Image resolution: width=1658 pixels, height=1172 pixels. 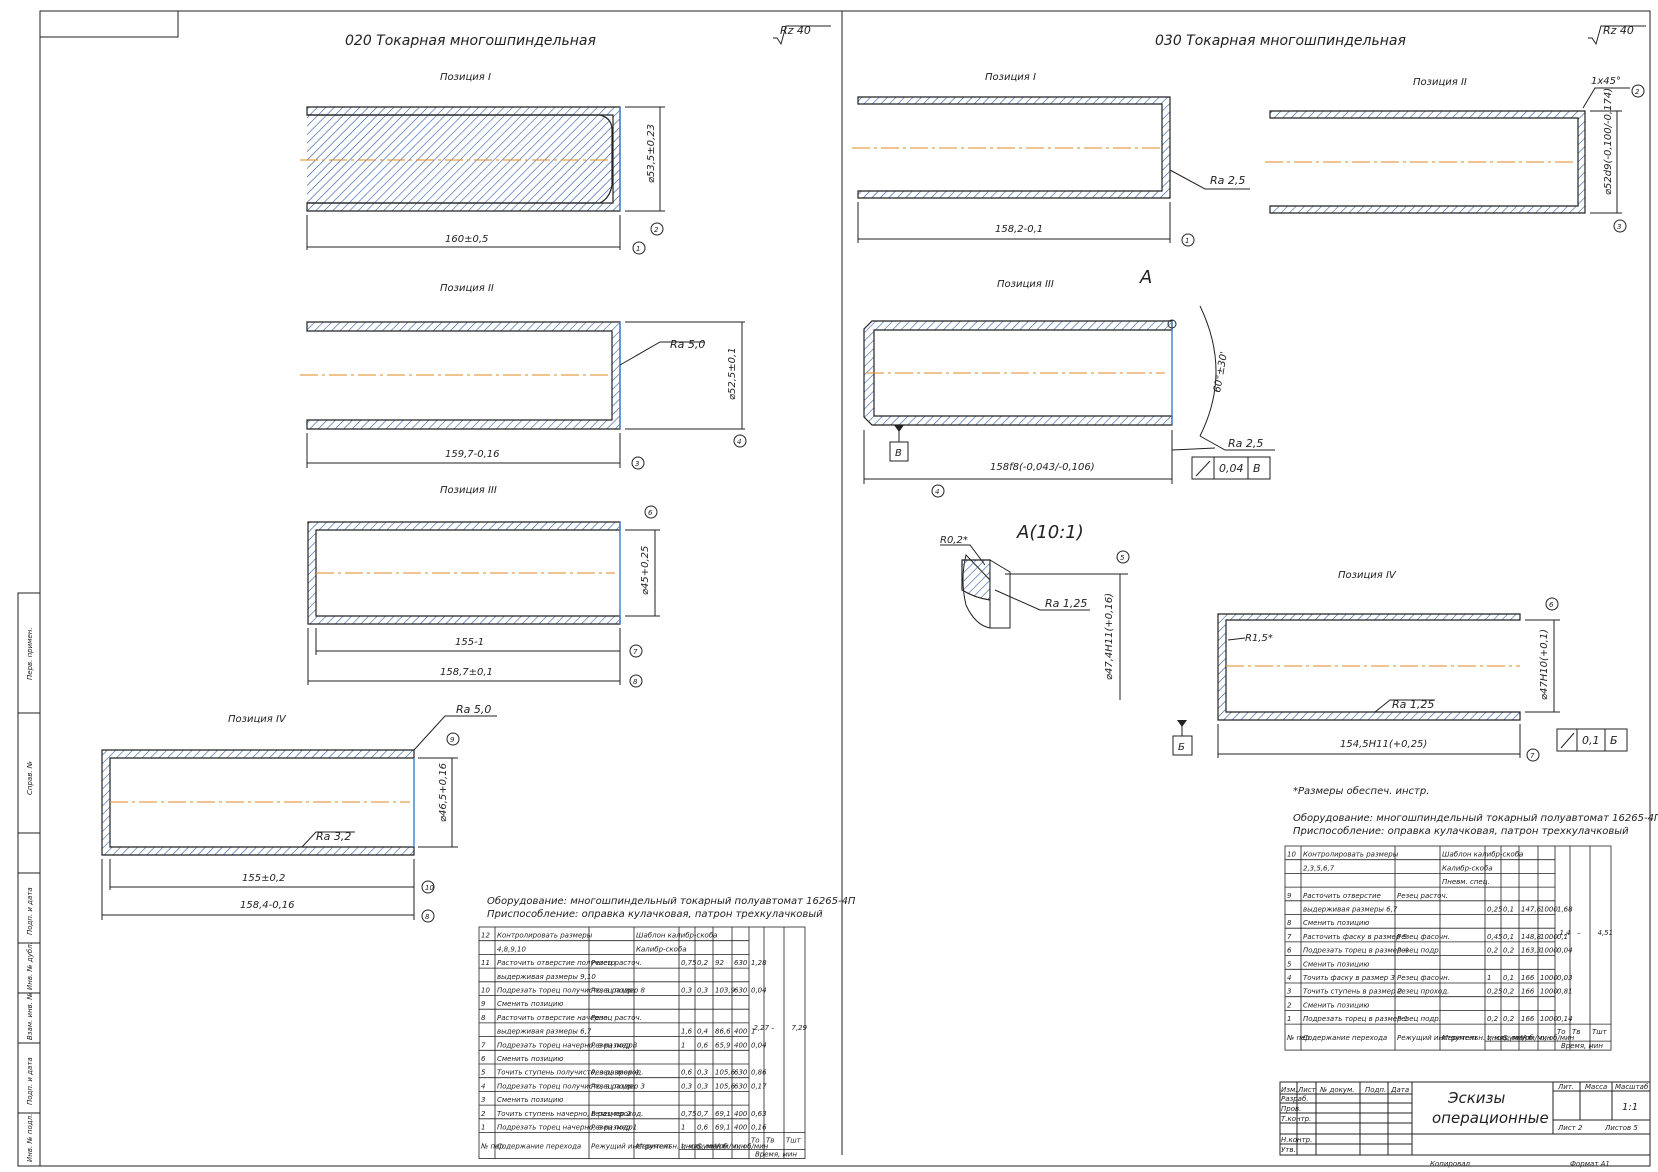 What do you see at coordinates (1011, 147) in the screenshot?
I see `right-pos1-part` at bounding box center [1011, 147].